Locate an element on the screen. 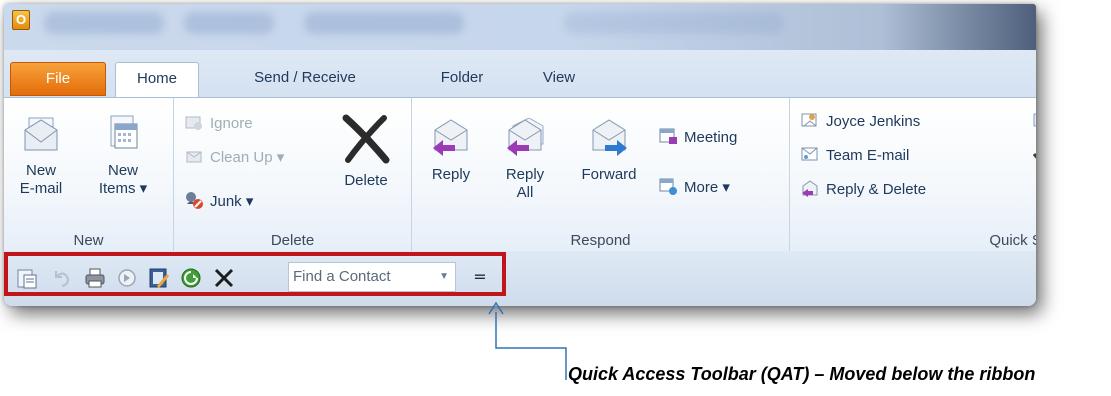  qat-highlight-box is located at coordinates (255, 274).